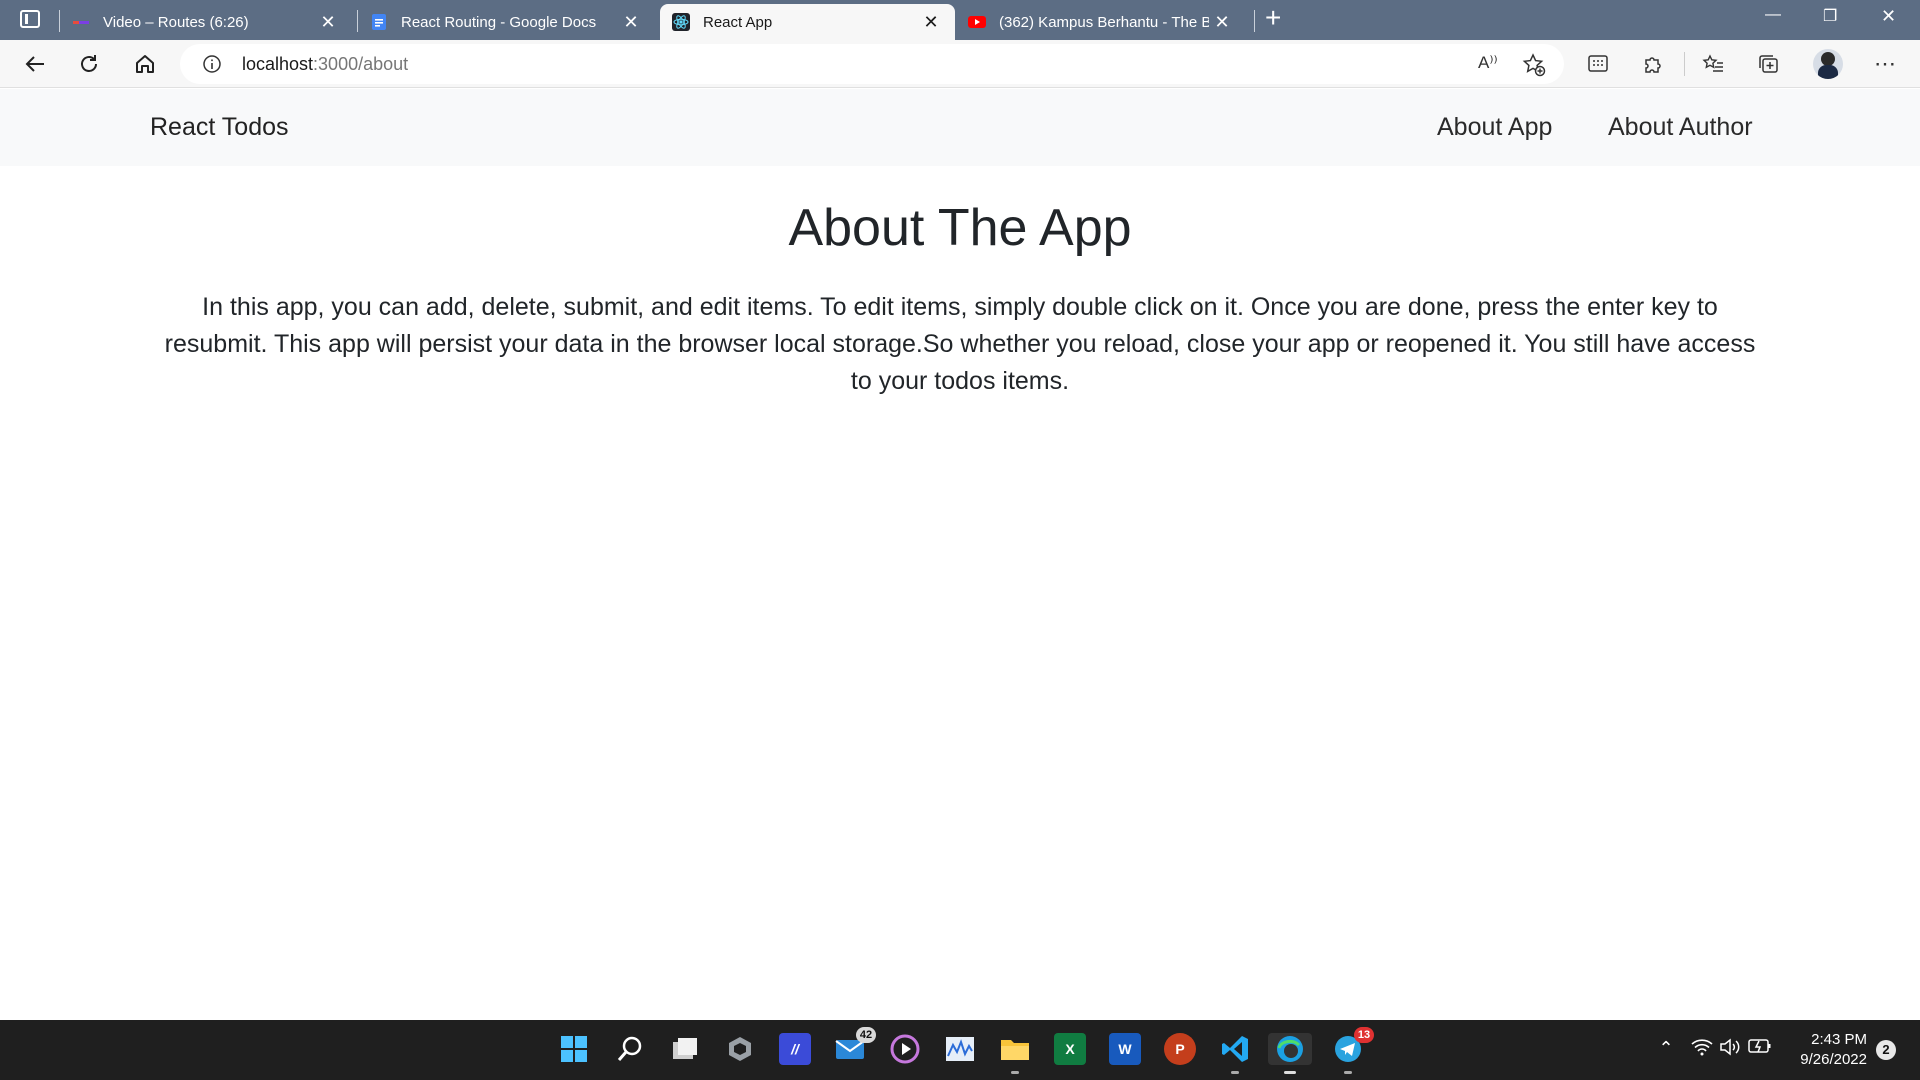 This screenshot has height=1080, width=1920. I want to click on keypad-icon, so click(1598, 63).